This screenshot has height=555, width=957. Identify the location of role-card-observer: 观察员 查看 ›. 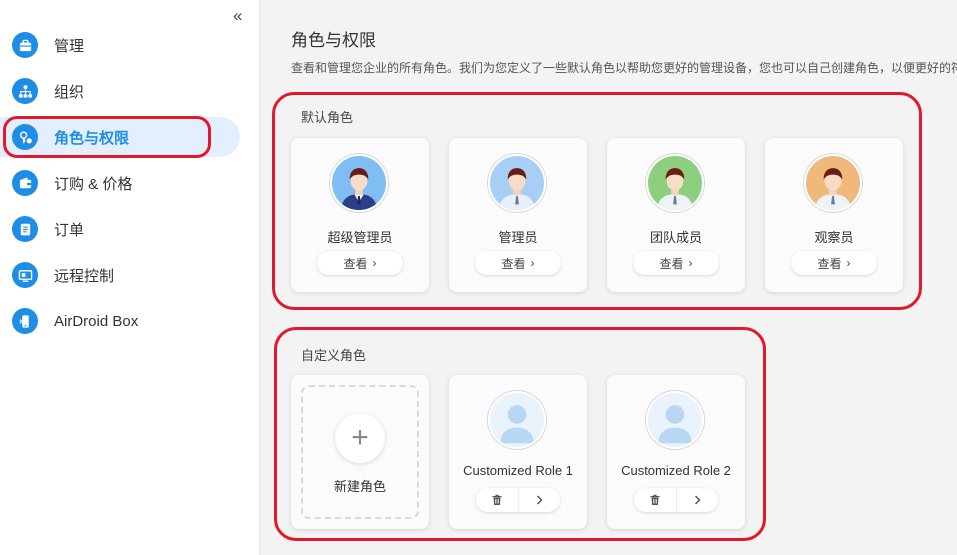
(834, 215).